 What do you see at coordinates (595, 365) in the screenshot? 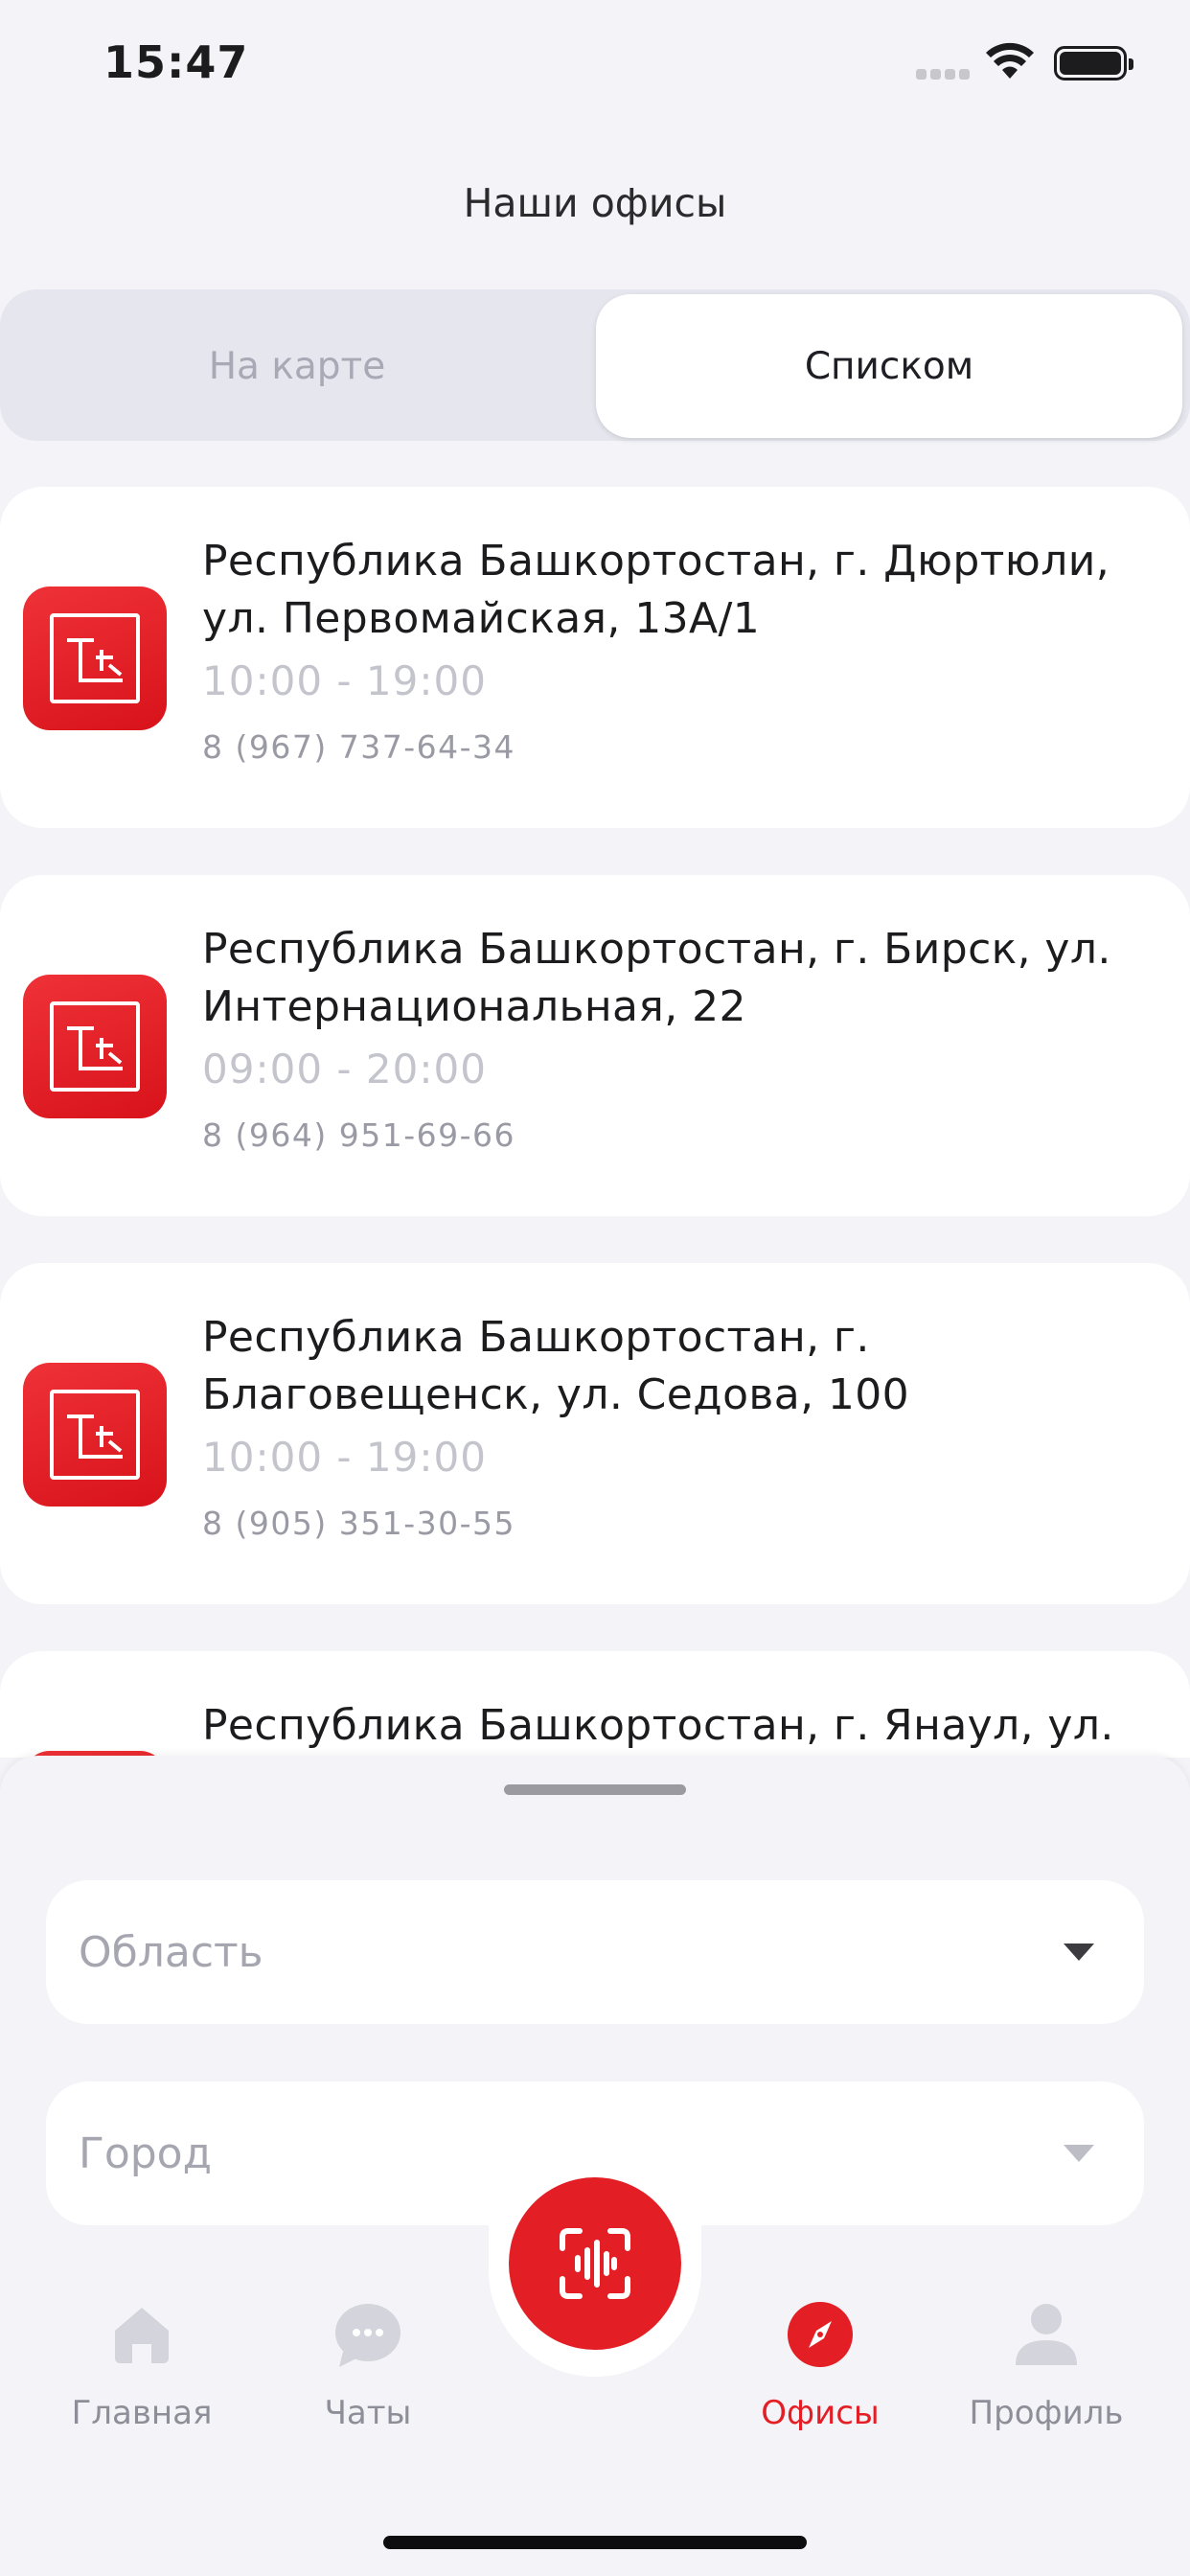
I see `view-toggle: На карте Списком` at bounding box center [595, 365].